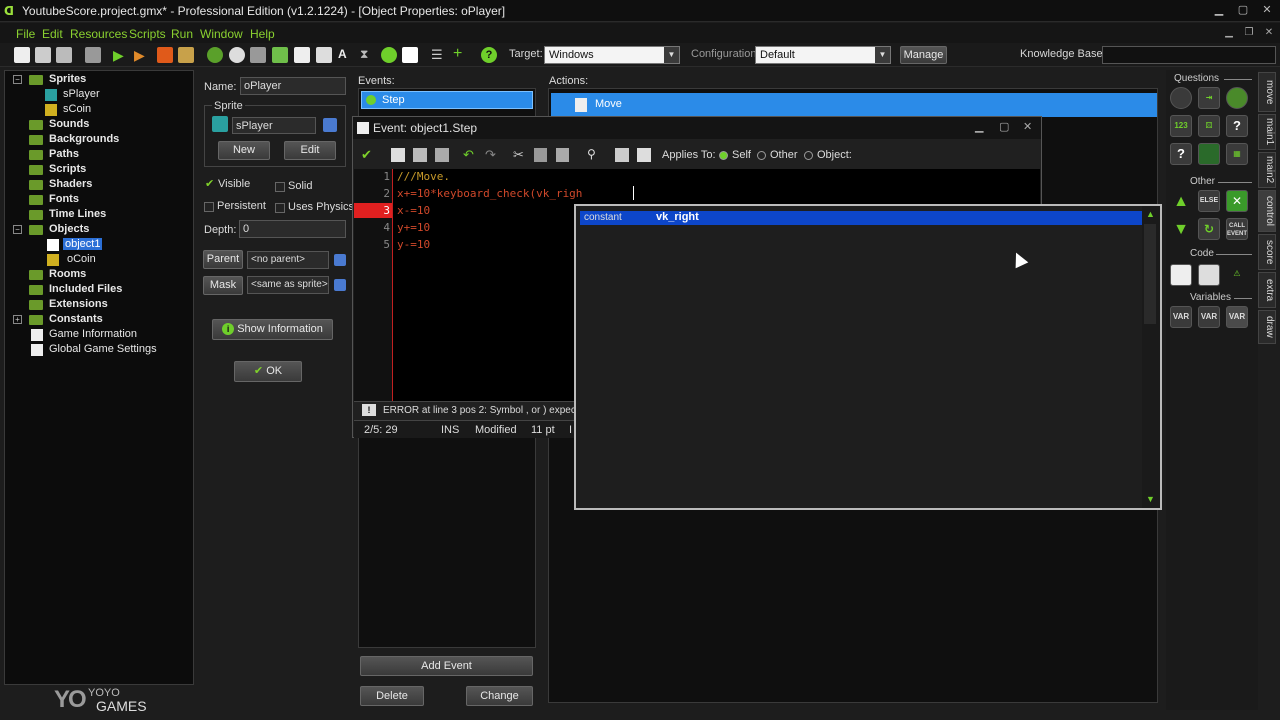 Image resolution: width=1280 pixels, height=720 pixels. I want to click on test-expression-icon: ?, so click(1181, 154).